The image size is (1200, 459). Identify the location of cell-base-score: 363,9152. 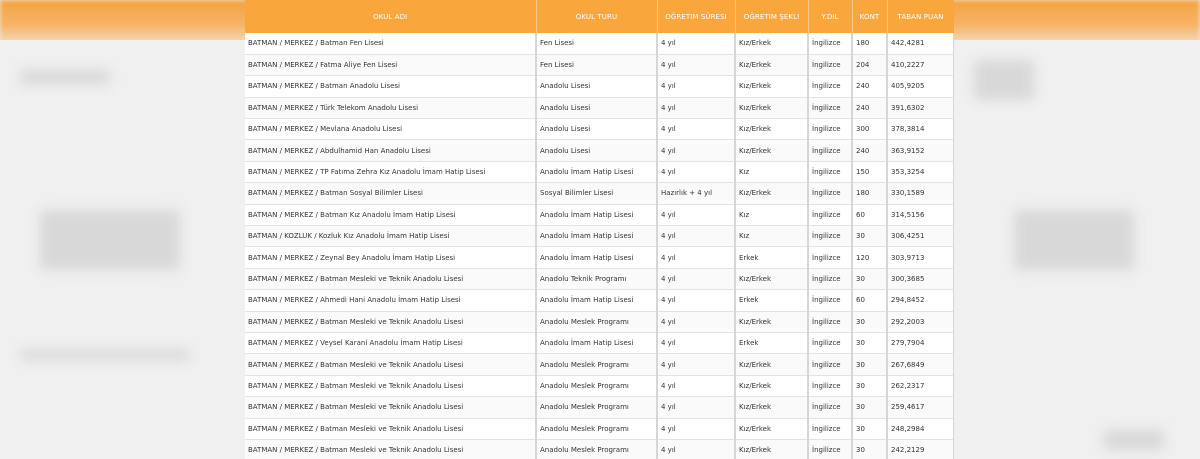
(920, 150).